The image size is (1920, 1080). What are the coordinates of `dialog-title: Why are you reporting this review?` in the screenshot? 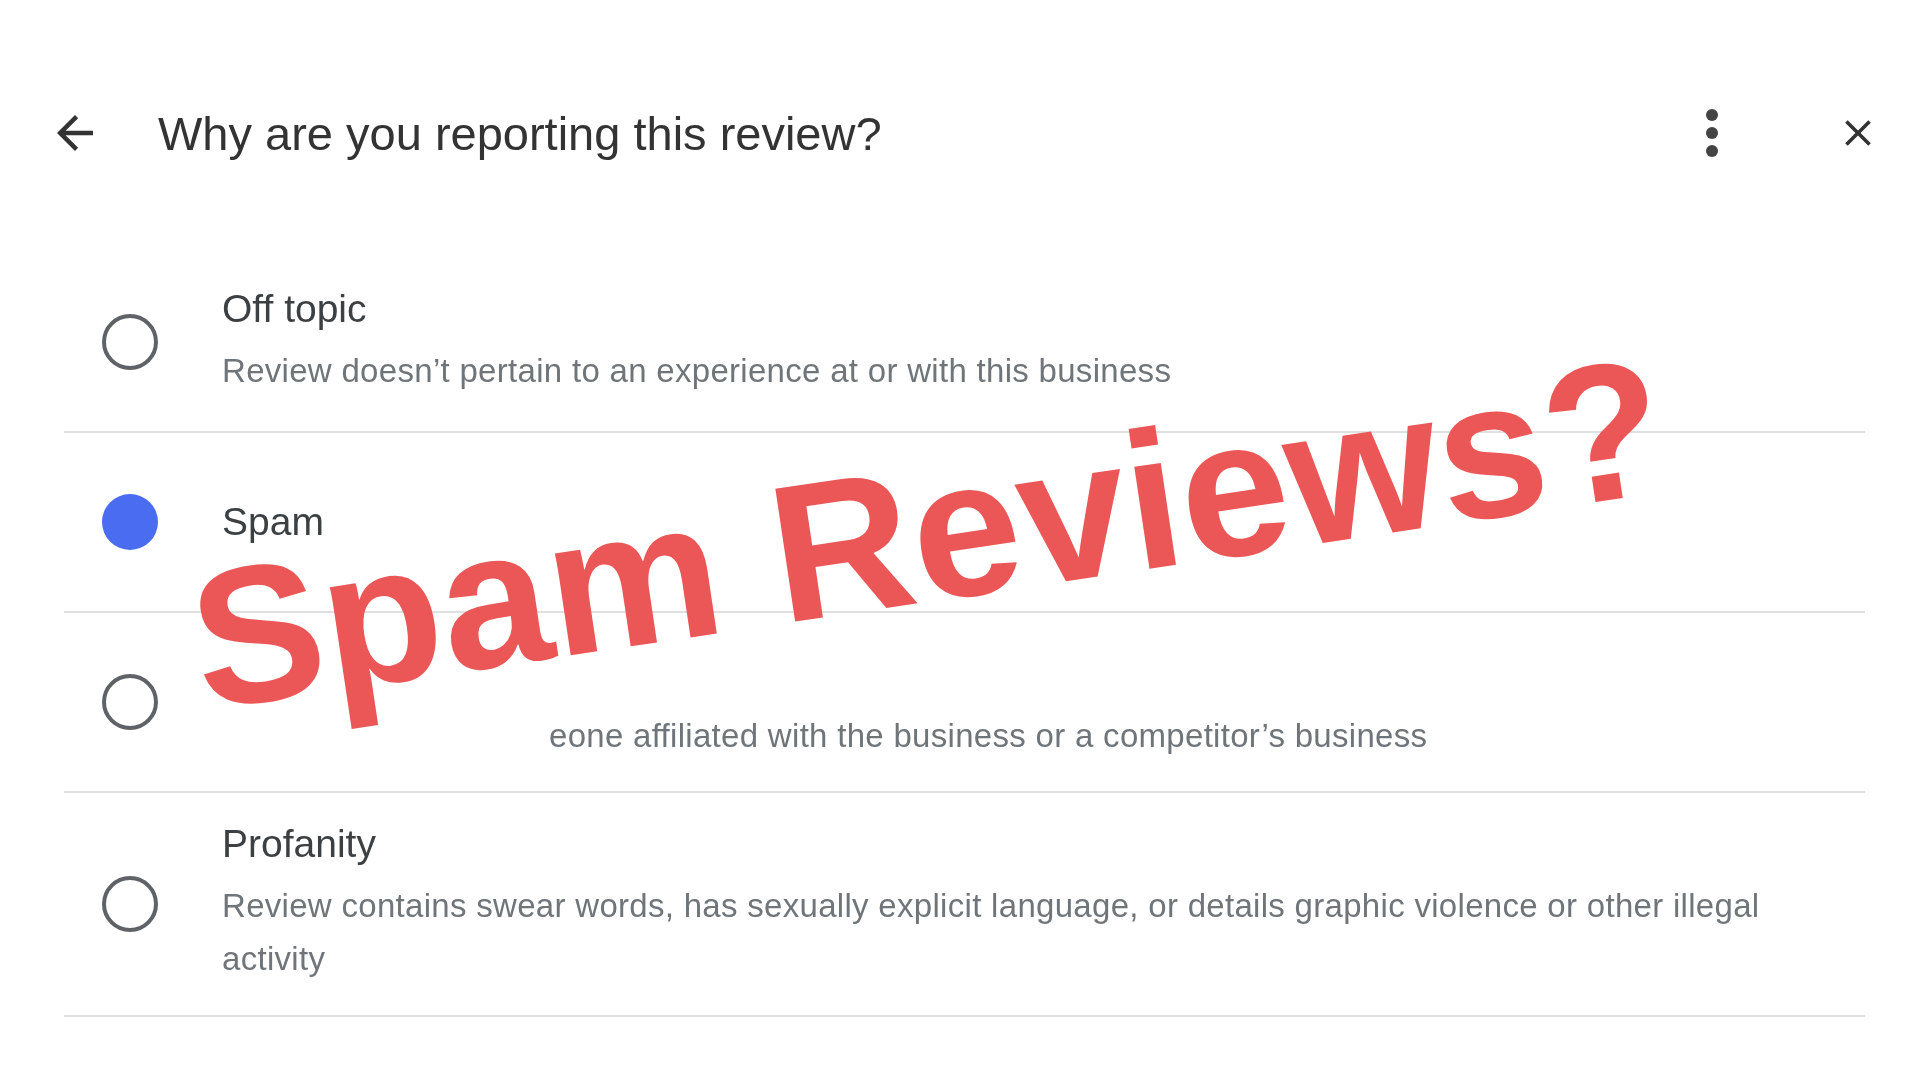 It's located at (520, 133).